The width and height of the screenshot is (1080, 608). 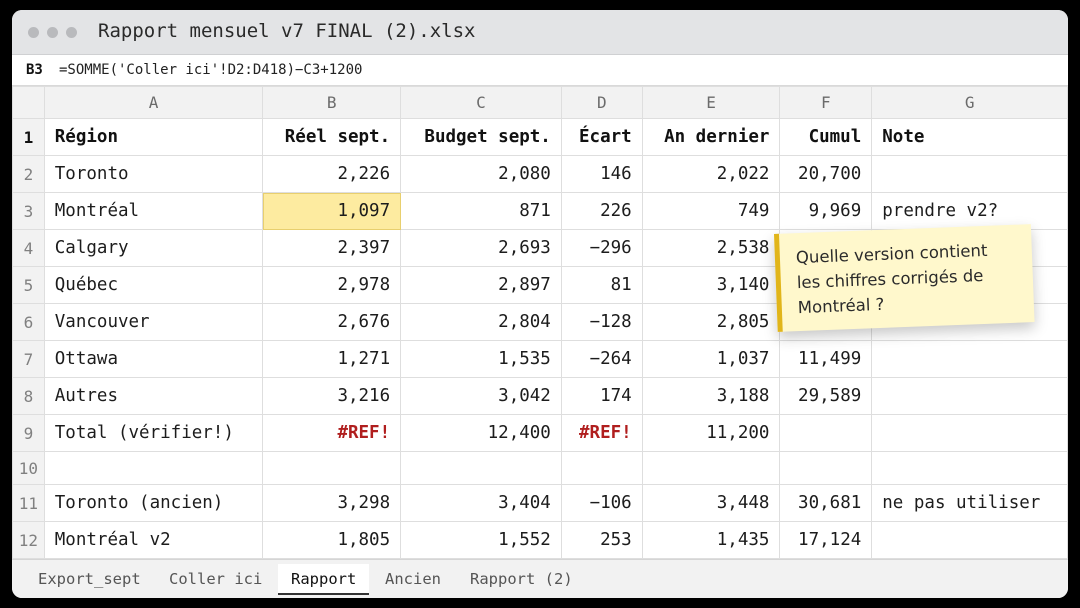 What do you see at coordinates (521, 579) in the screenshot?
I see `sheet-tab-rapport-2: Rapport (2)` at bounding box center [521, 579].